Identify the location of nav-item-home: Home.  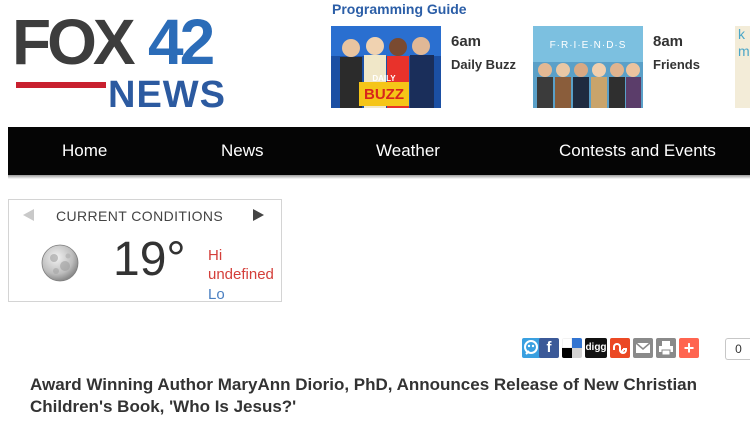
(84, 151).